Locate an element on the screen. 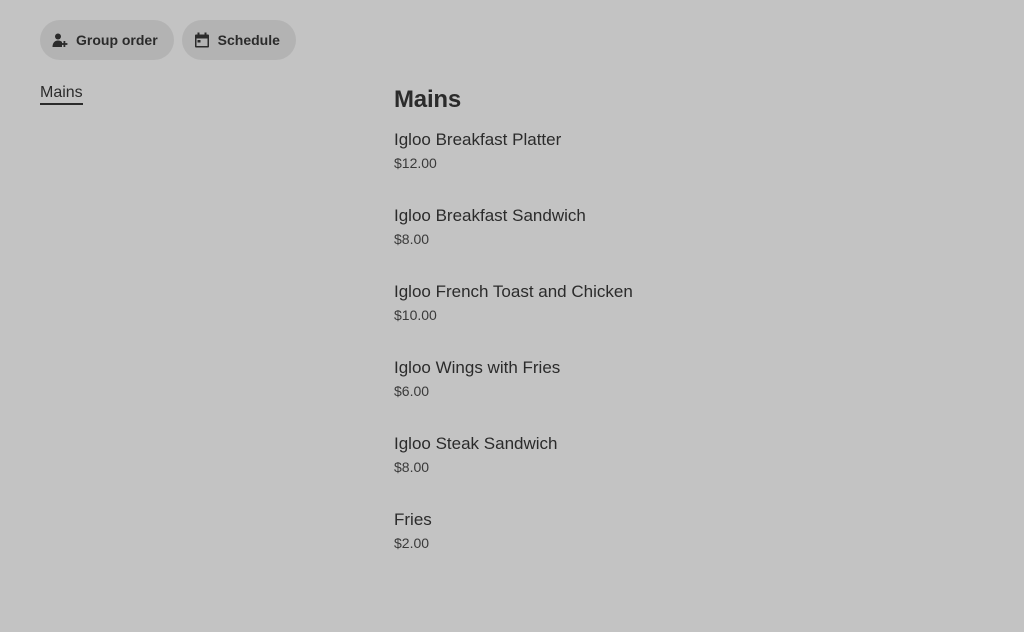 The height and width of the screenshot is (632, 1024). menu-item: Fries $2.00 is located at coordinates (689, 546).